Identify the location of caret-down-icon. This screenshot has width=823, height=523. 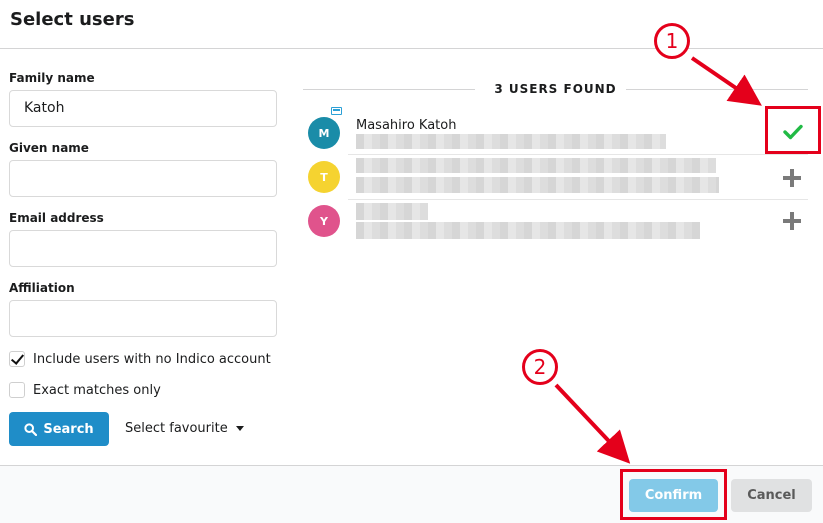
(239, 428).